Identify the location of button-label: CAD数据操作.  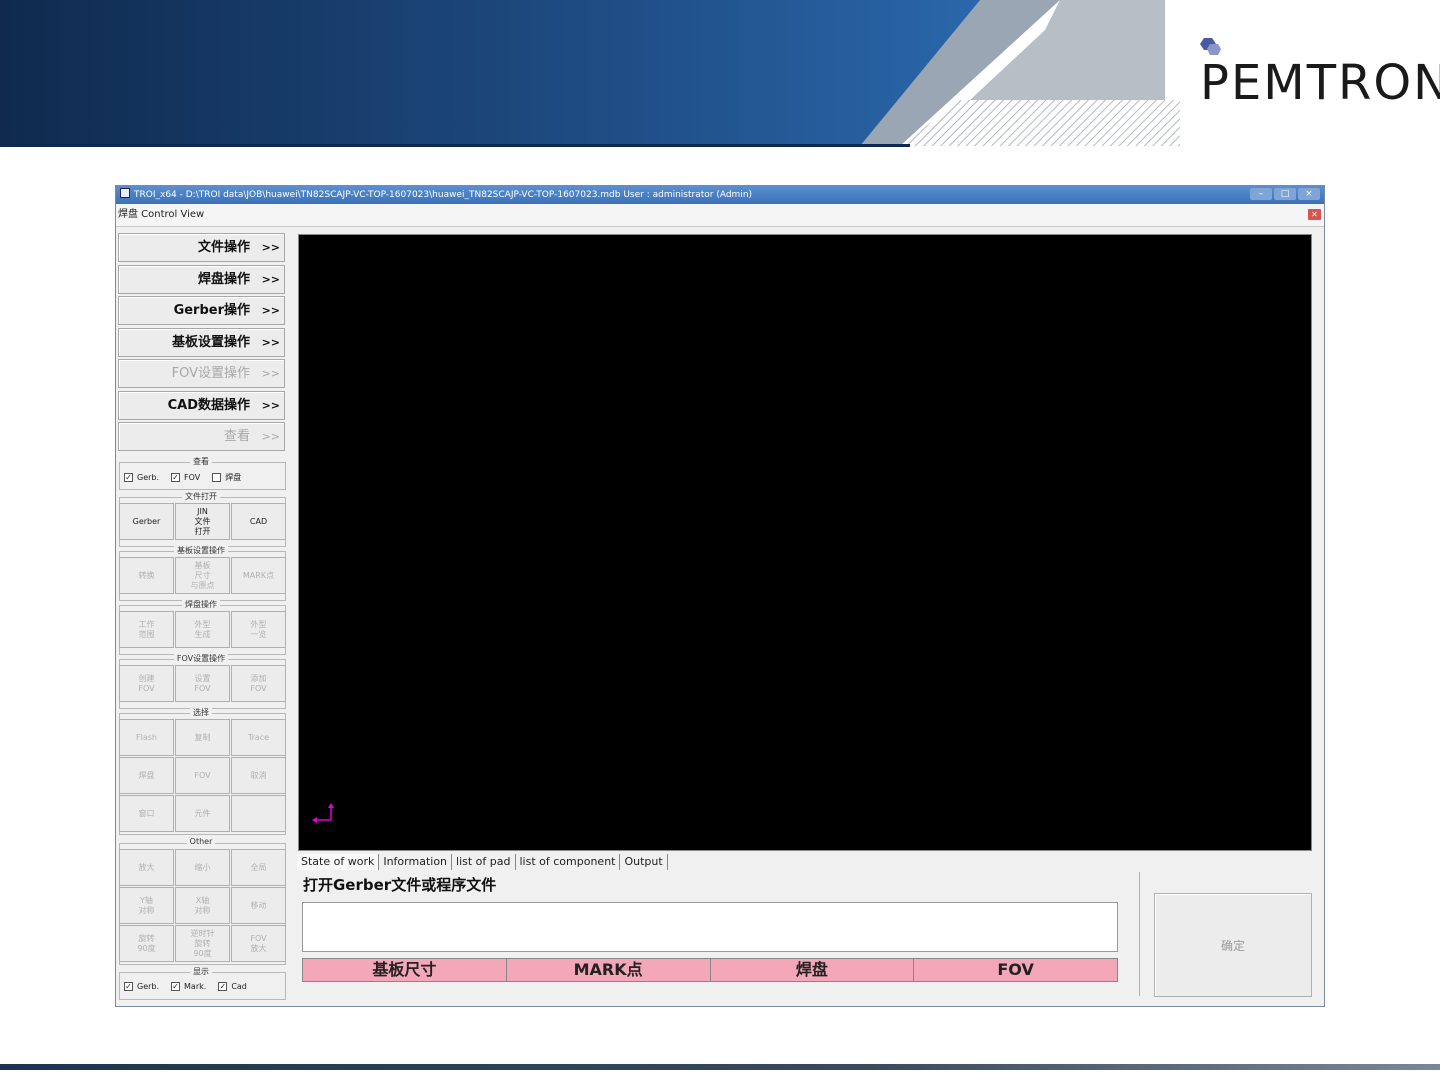
(208, 405).